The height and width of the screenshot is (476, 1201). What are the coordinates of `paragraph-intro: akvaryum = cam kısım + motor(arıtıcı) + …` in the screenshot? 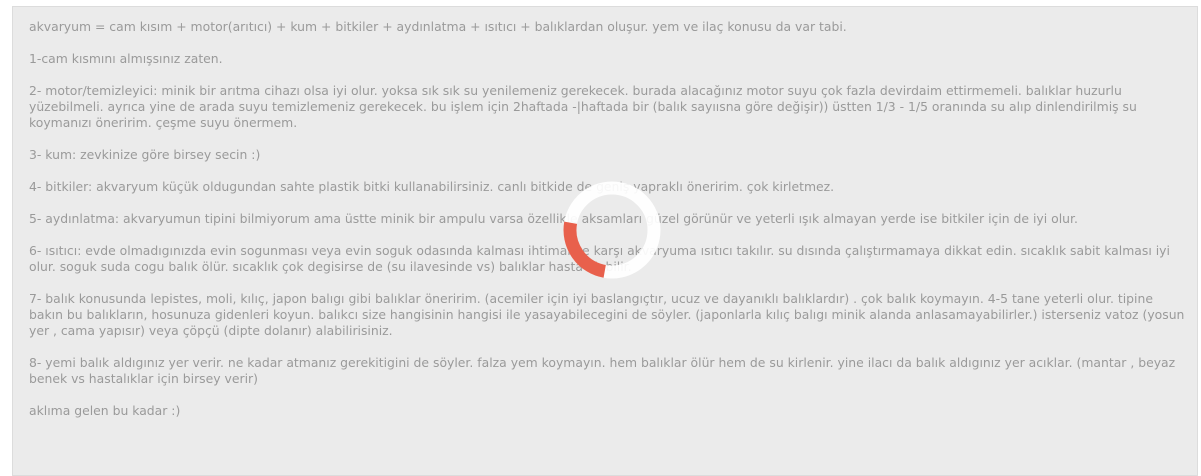 It's located at (438, 26).